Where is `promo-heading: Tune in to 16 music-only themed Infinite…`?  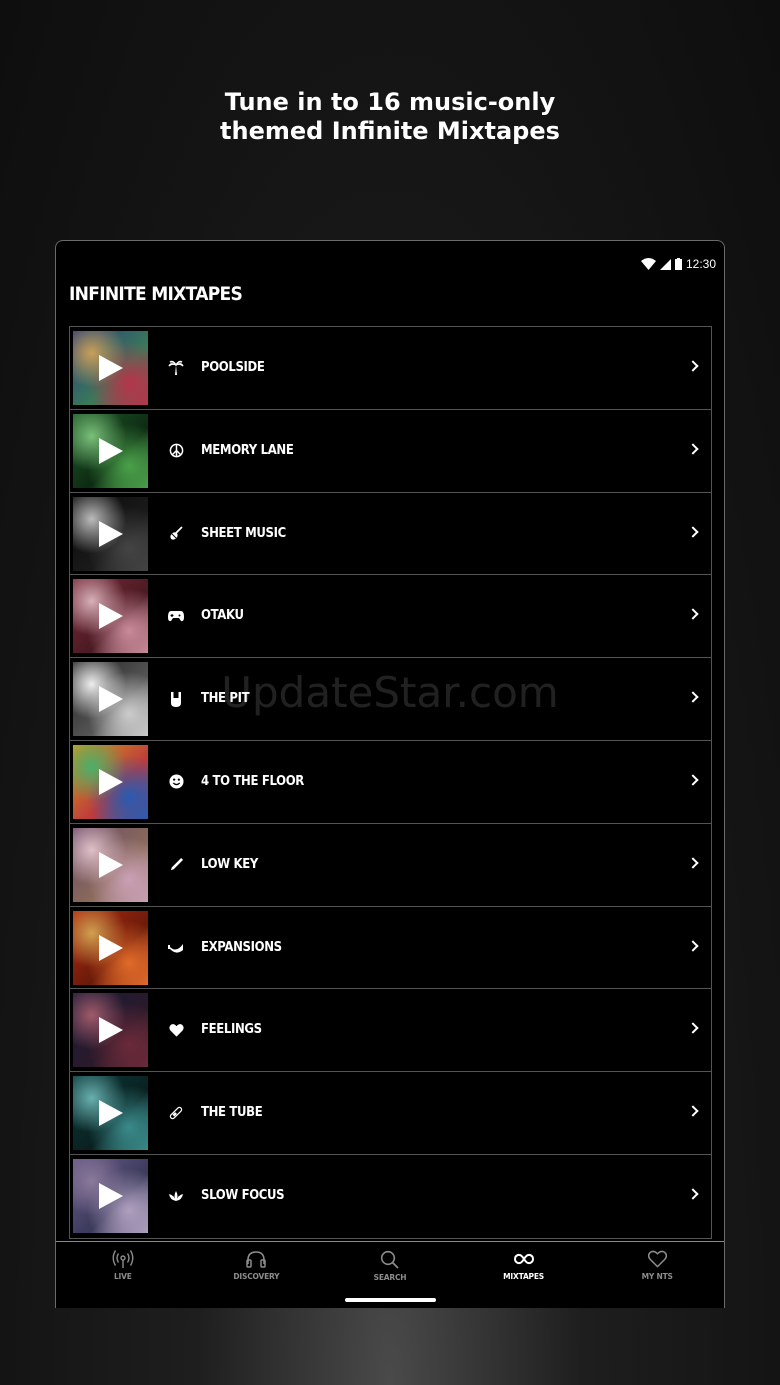 promo-heading: Tune in to 16 music-only themed Infinite… is located at coordinates (390, 117).